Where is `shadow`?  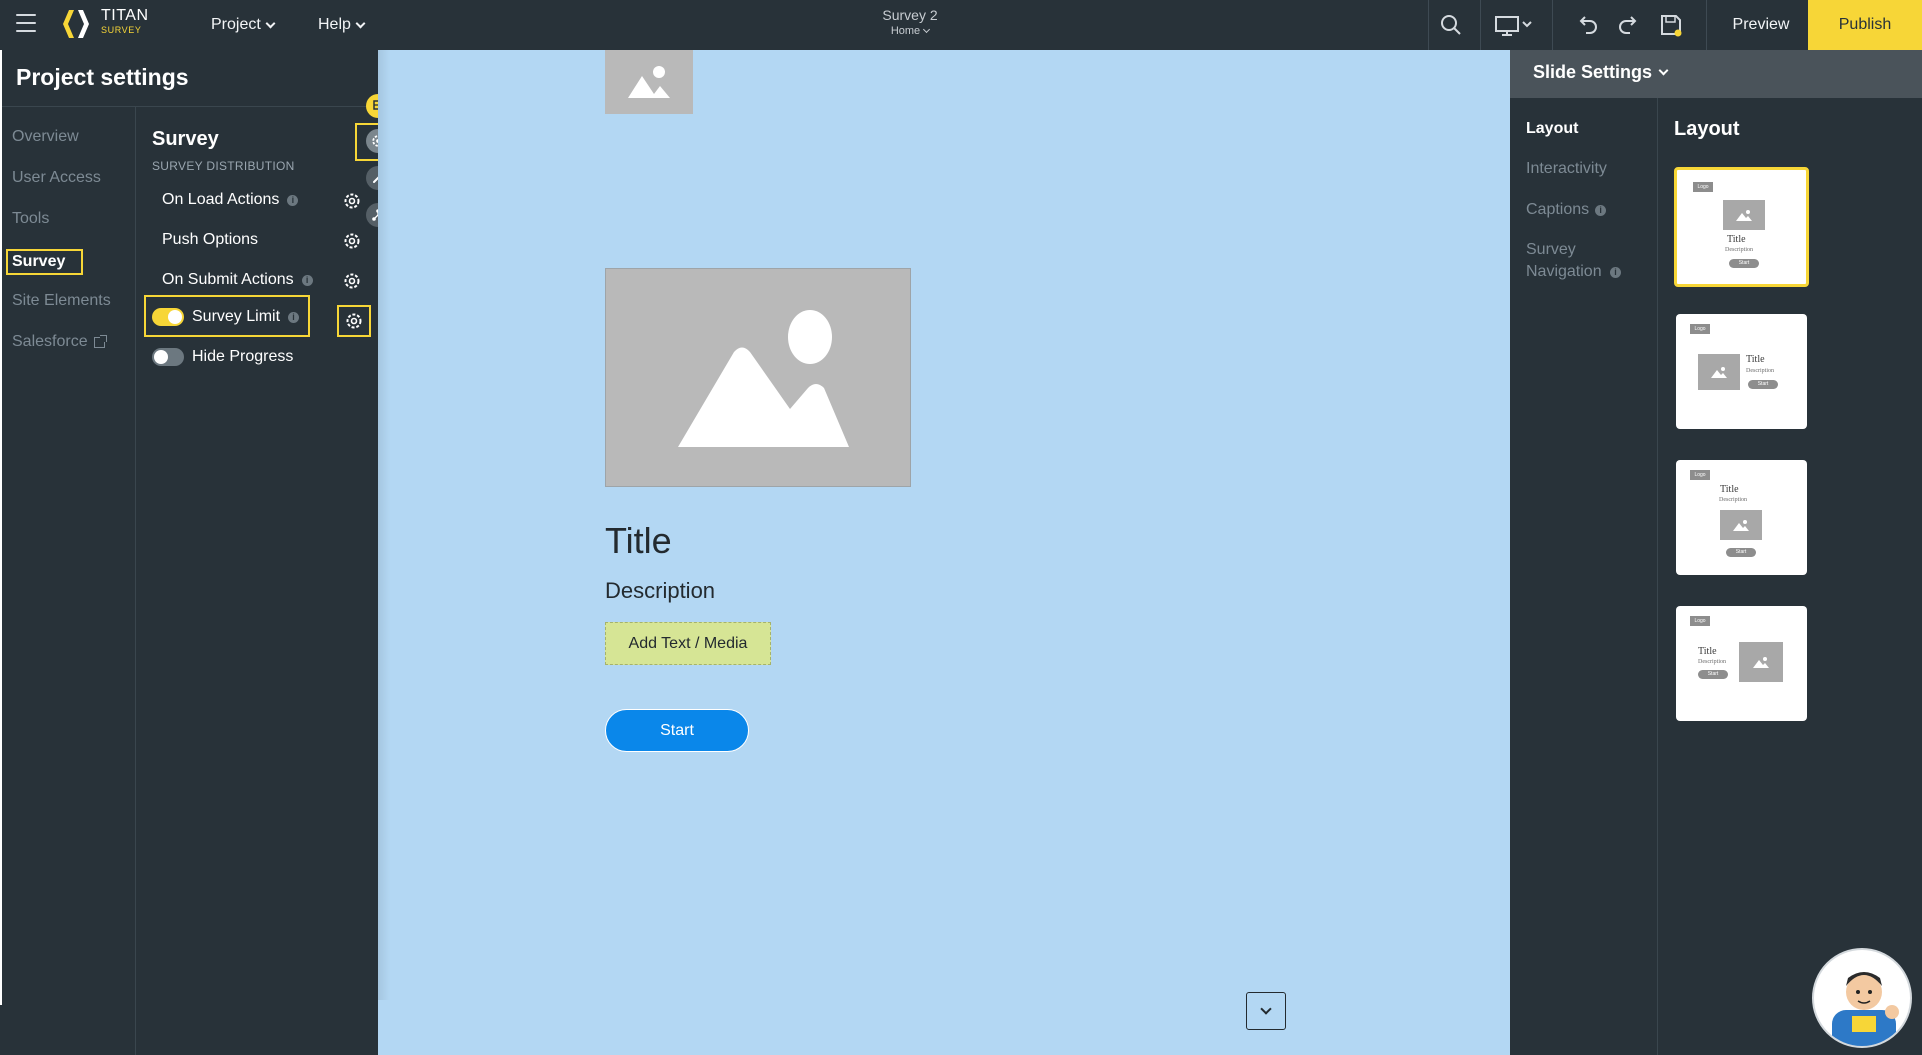 shadow is located at coordinates (384, 525).